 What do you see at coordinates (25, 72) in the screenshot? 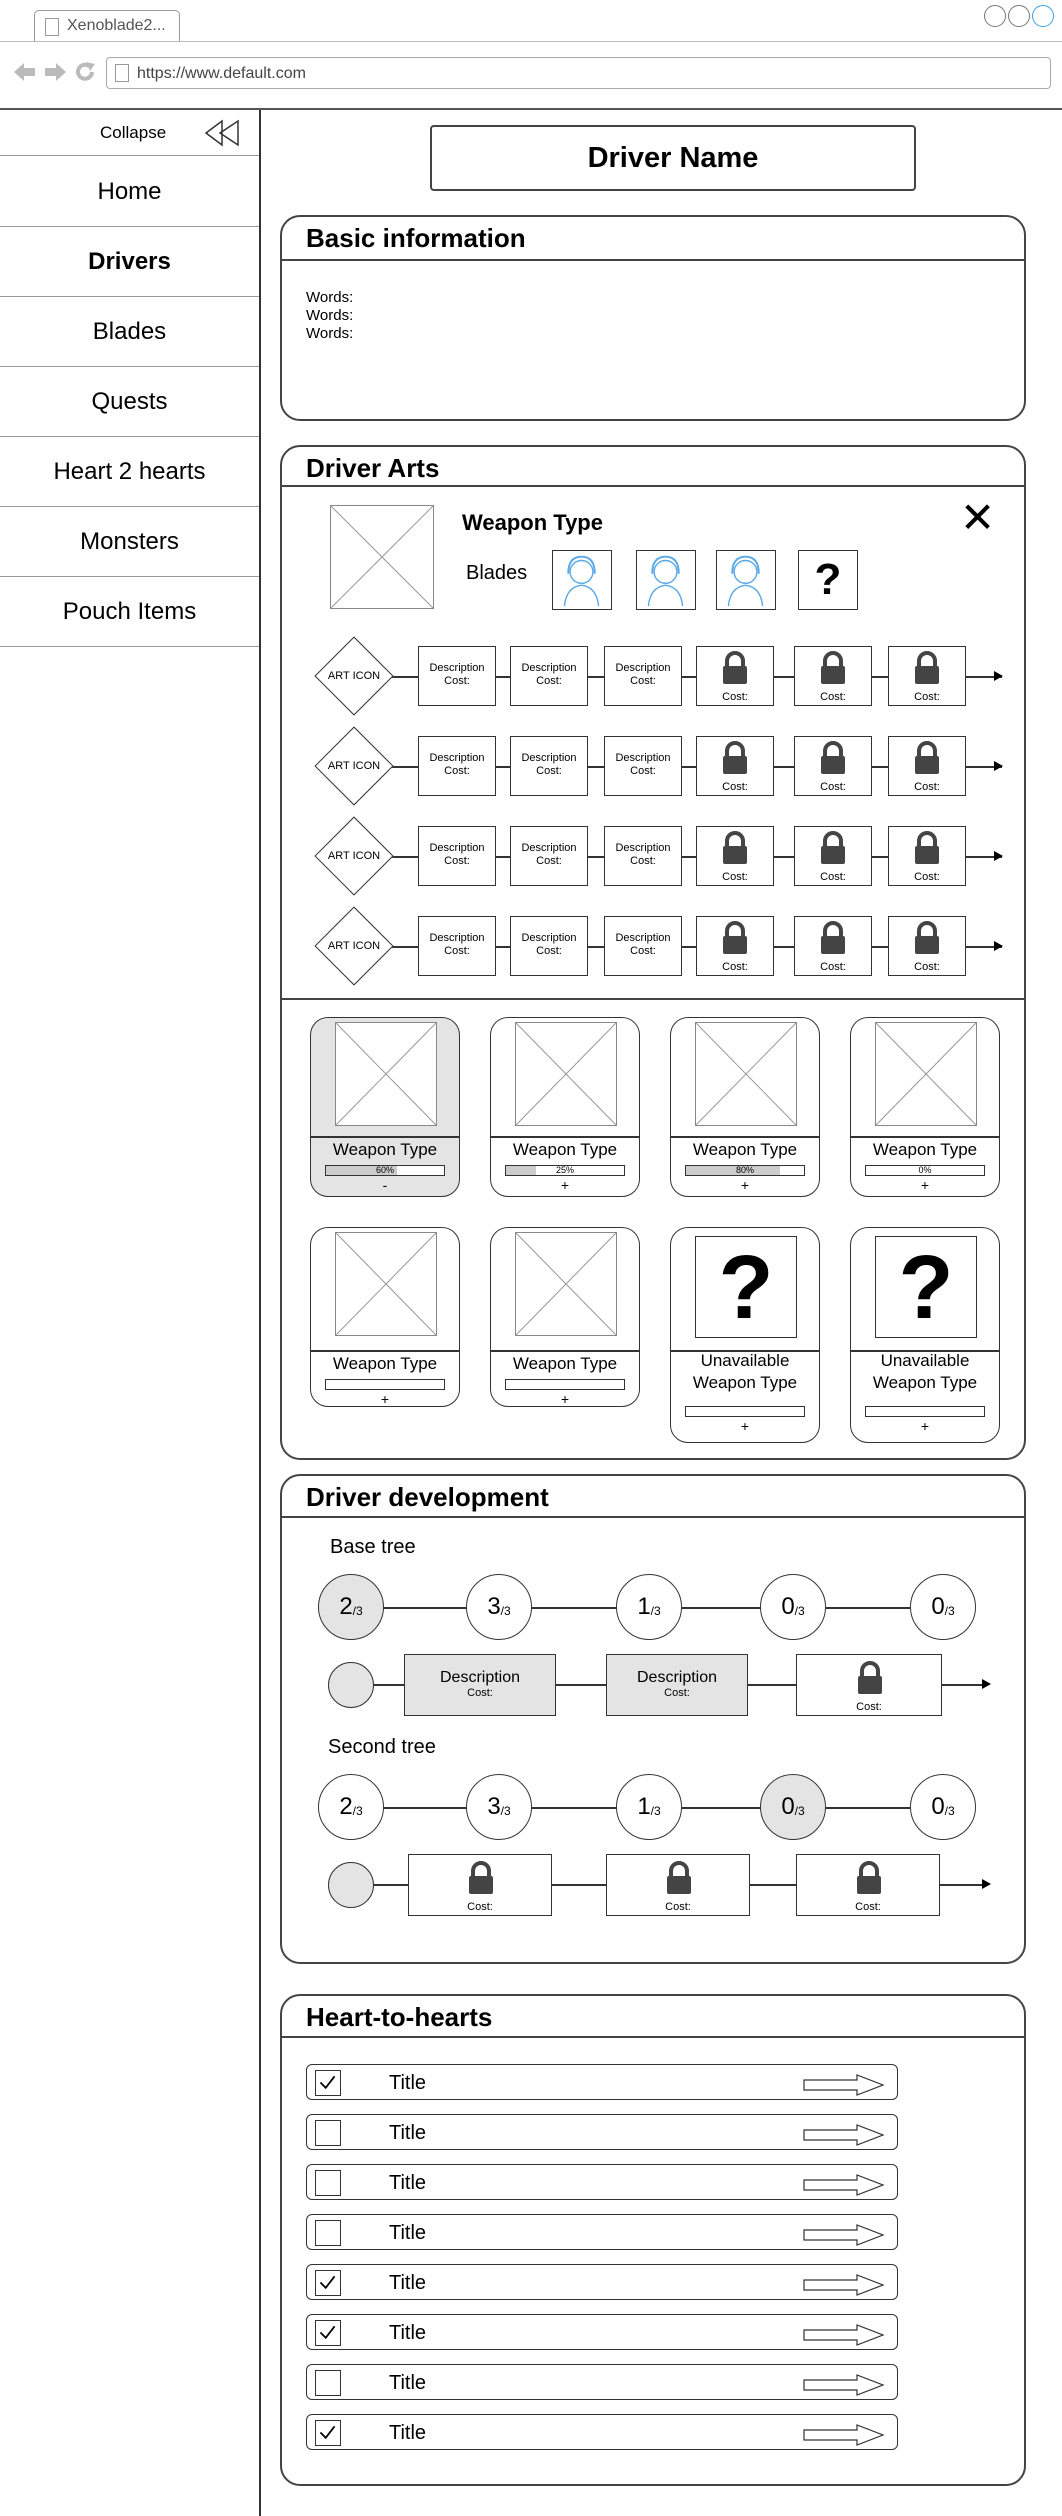
I see `back-icon` at bounding box center [25, 72].